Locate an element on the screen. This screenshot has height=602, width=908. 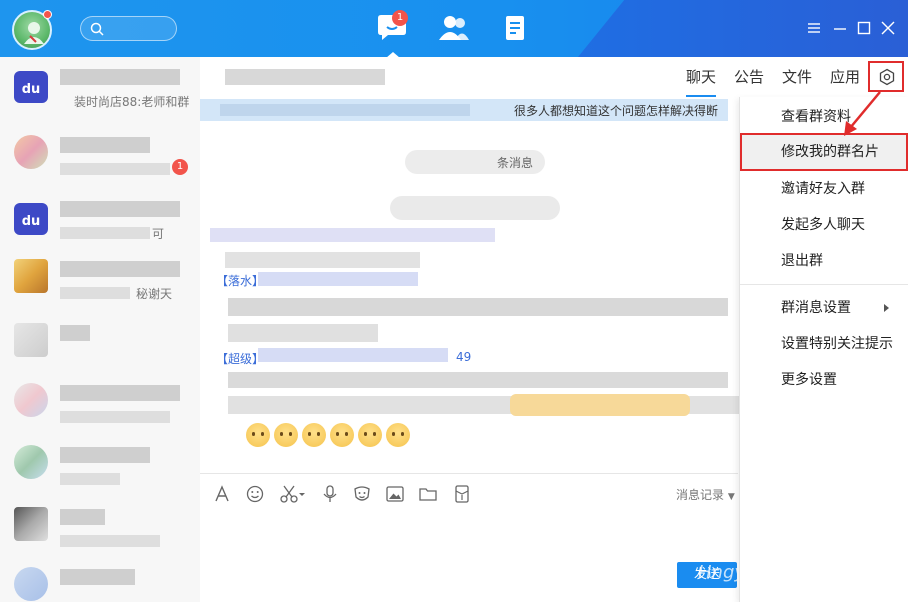
menu-item-edit-group-card: 修改我的群名片 is located at coordinates (824, 152).